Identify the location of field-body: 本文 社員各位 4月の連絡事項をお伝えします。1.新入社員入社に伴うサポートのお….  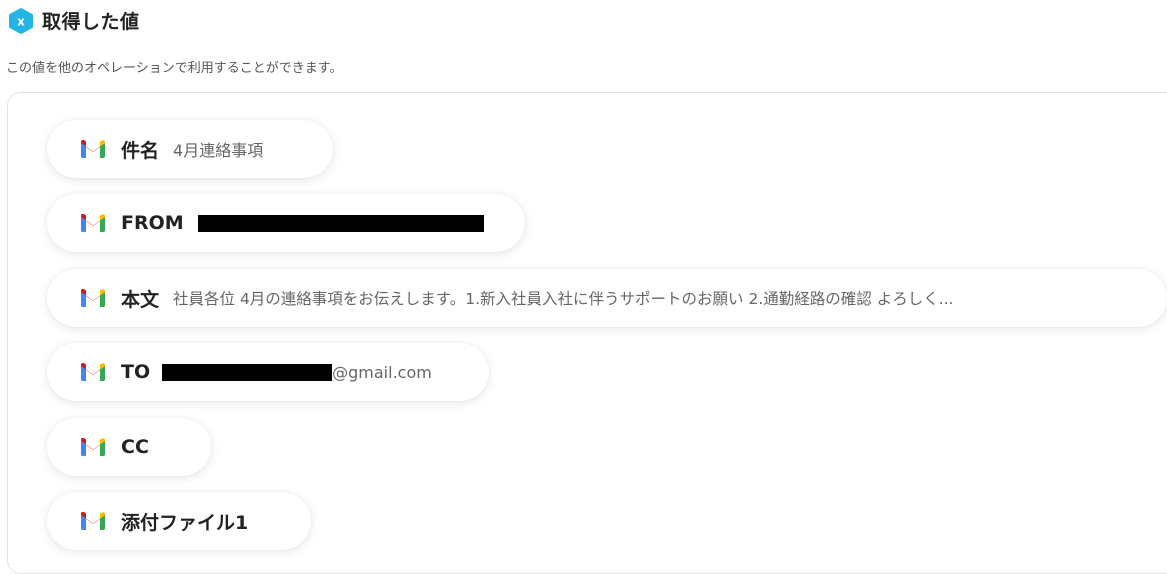
(607, 298).